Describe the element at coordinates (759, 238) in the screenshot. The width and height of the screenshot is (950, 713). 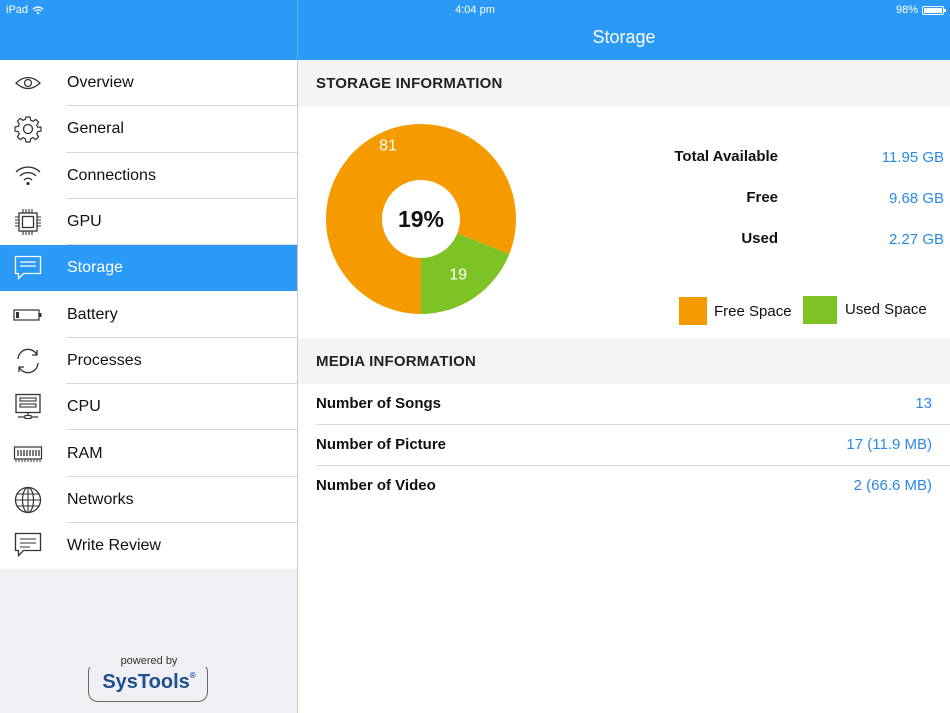
I see `used-label: Used` at that location.